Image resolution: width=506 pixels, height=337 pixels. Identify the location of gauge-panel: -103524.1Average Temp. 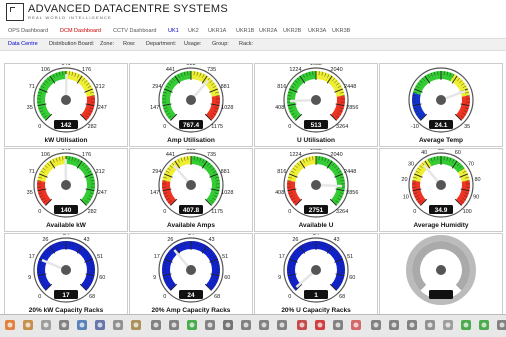
(441, 105).